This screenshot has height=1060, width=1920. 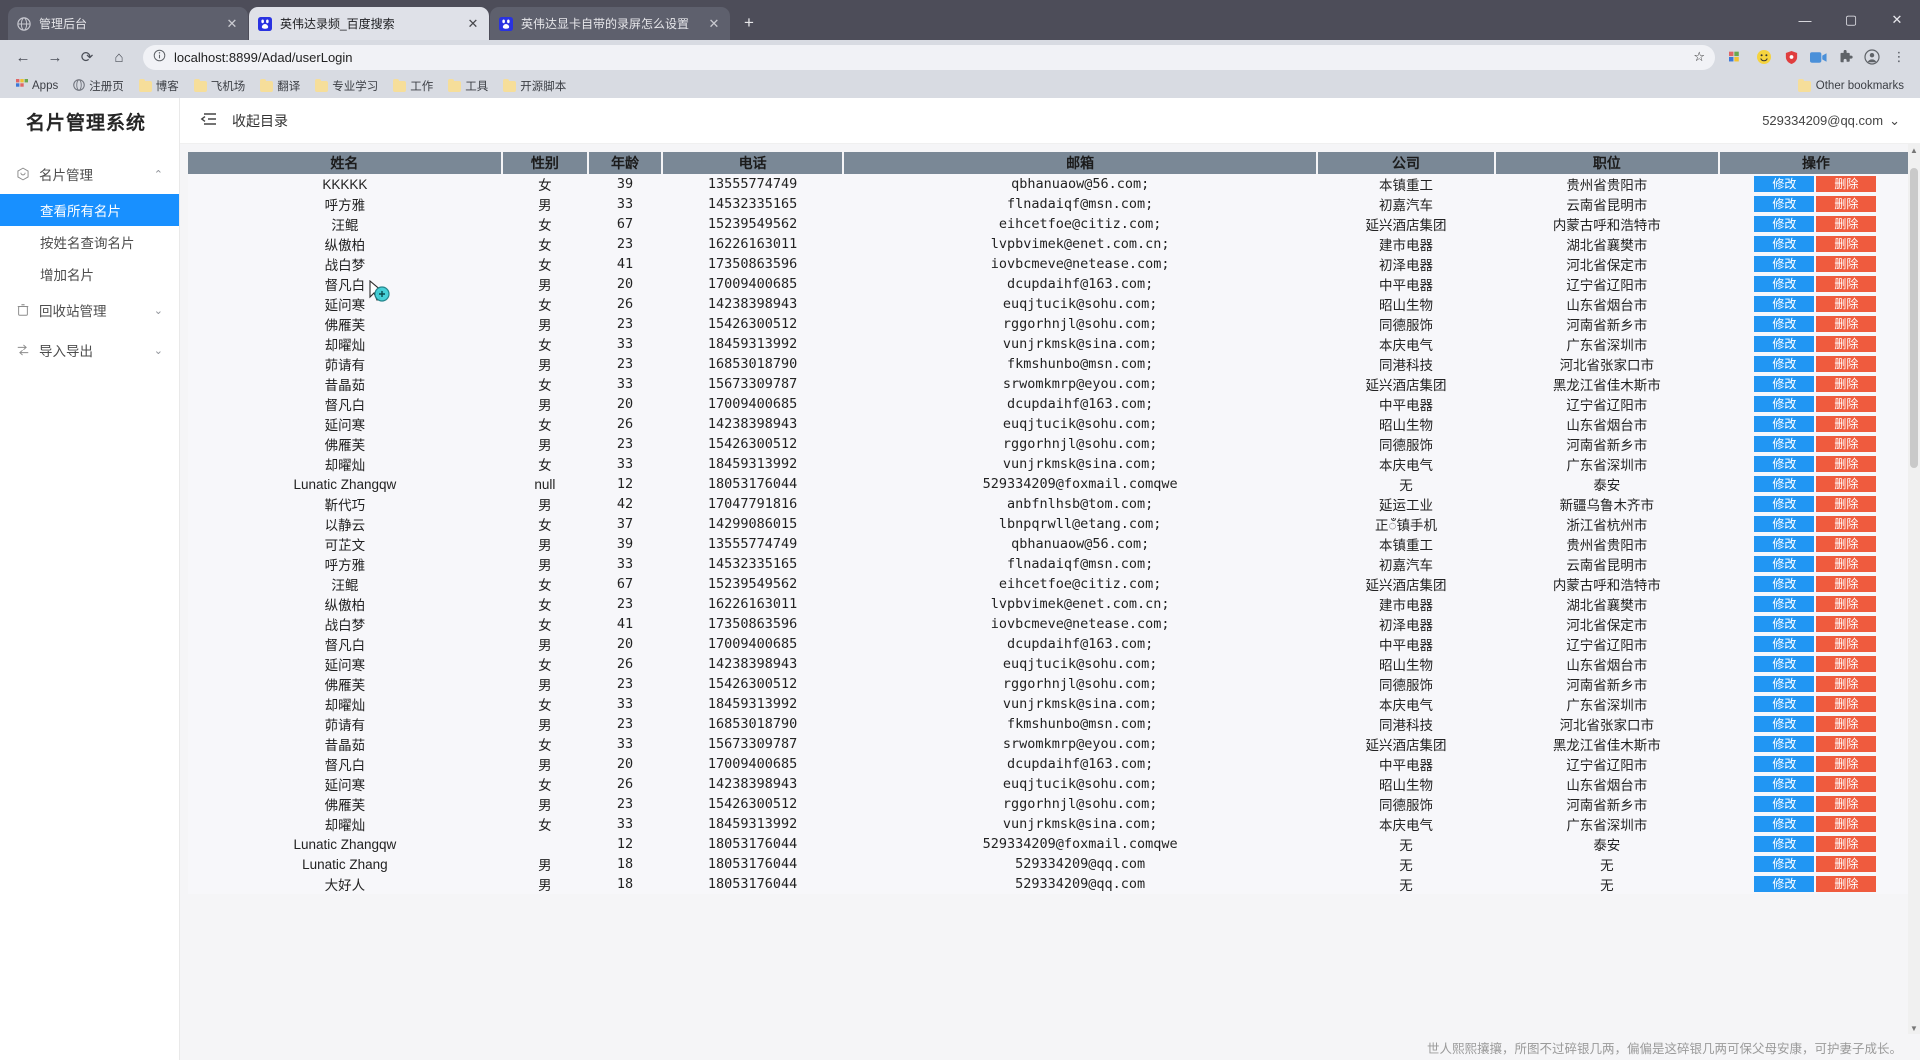 What do you see at coordinates (1872, 57) in the screenshot?
I see `profile-icon` at bounding box center [1872, 57].